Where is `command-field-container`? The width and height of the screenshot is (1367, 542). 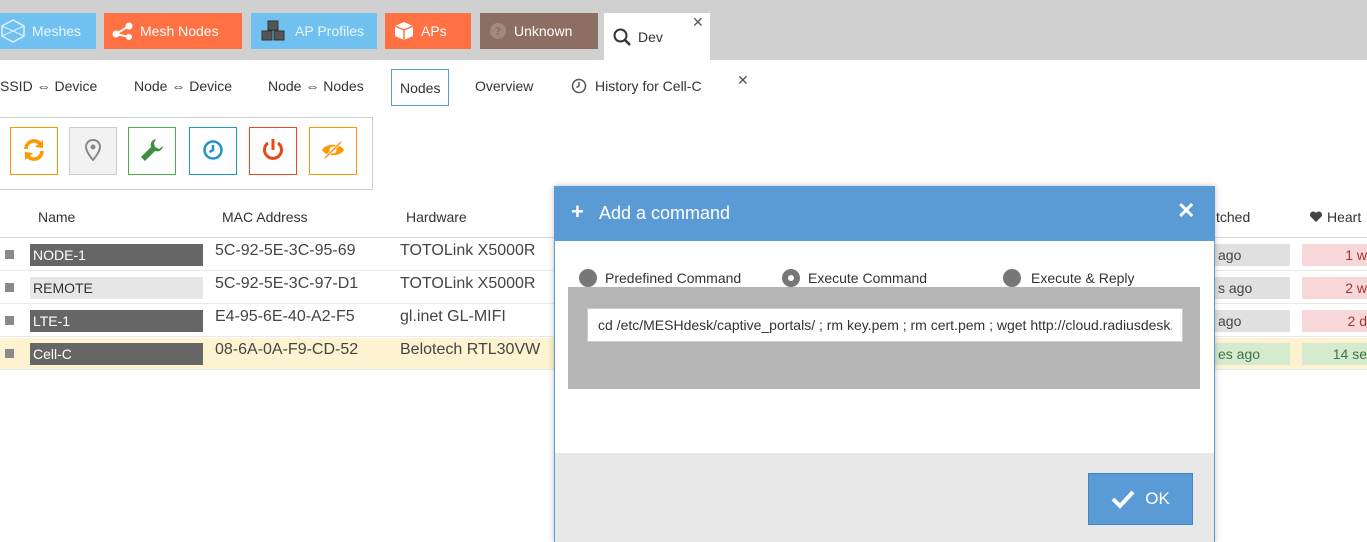
command-field-container is located at coordinates (884, 338).